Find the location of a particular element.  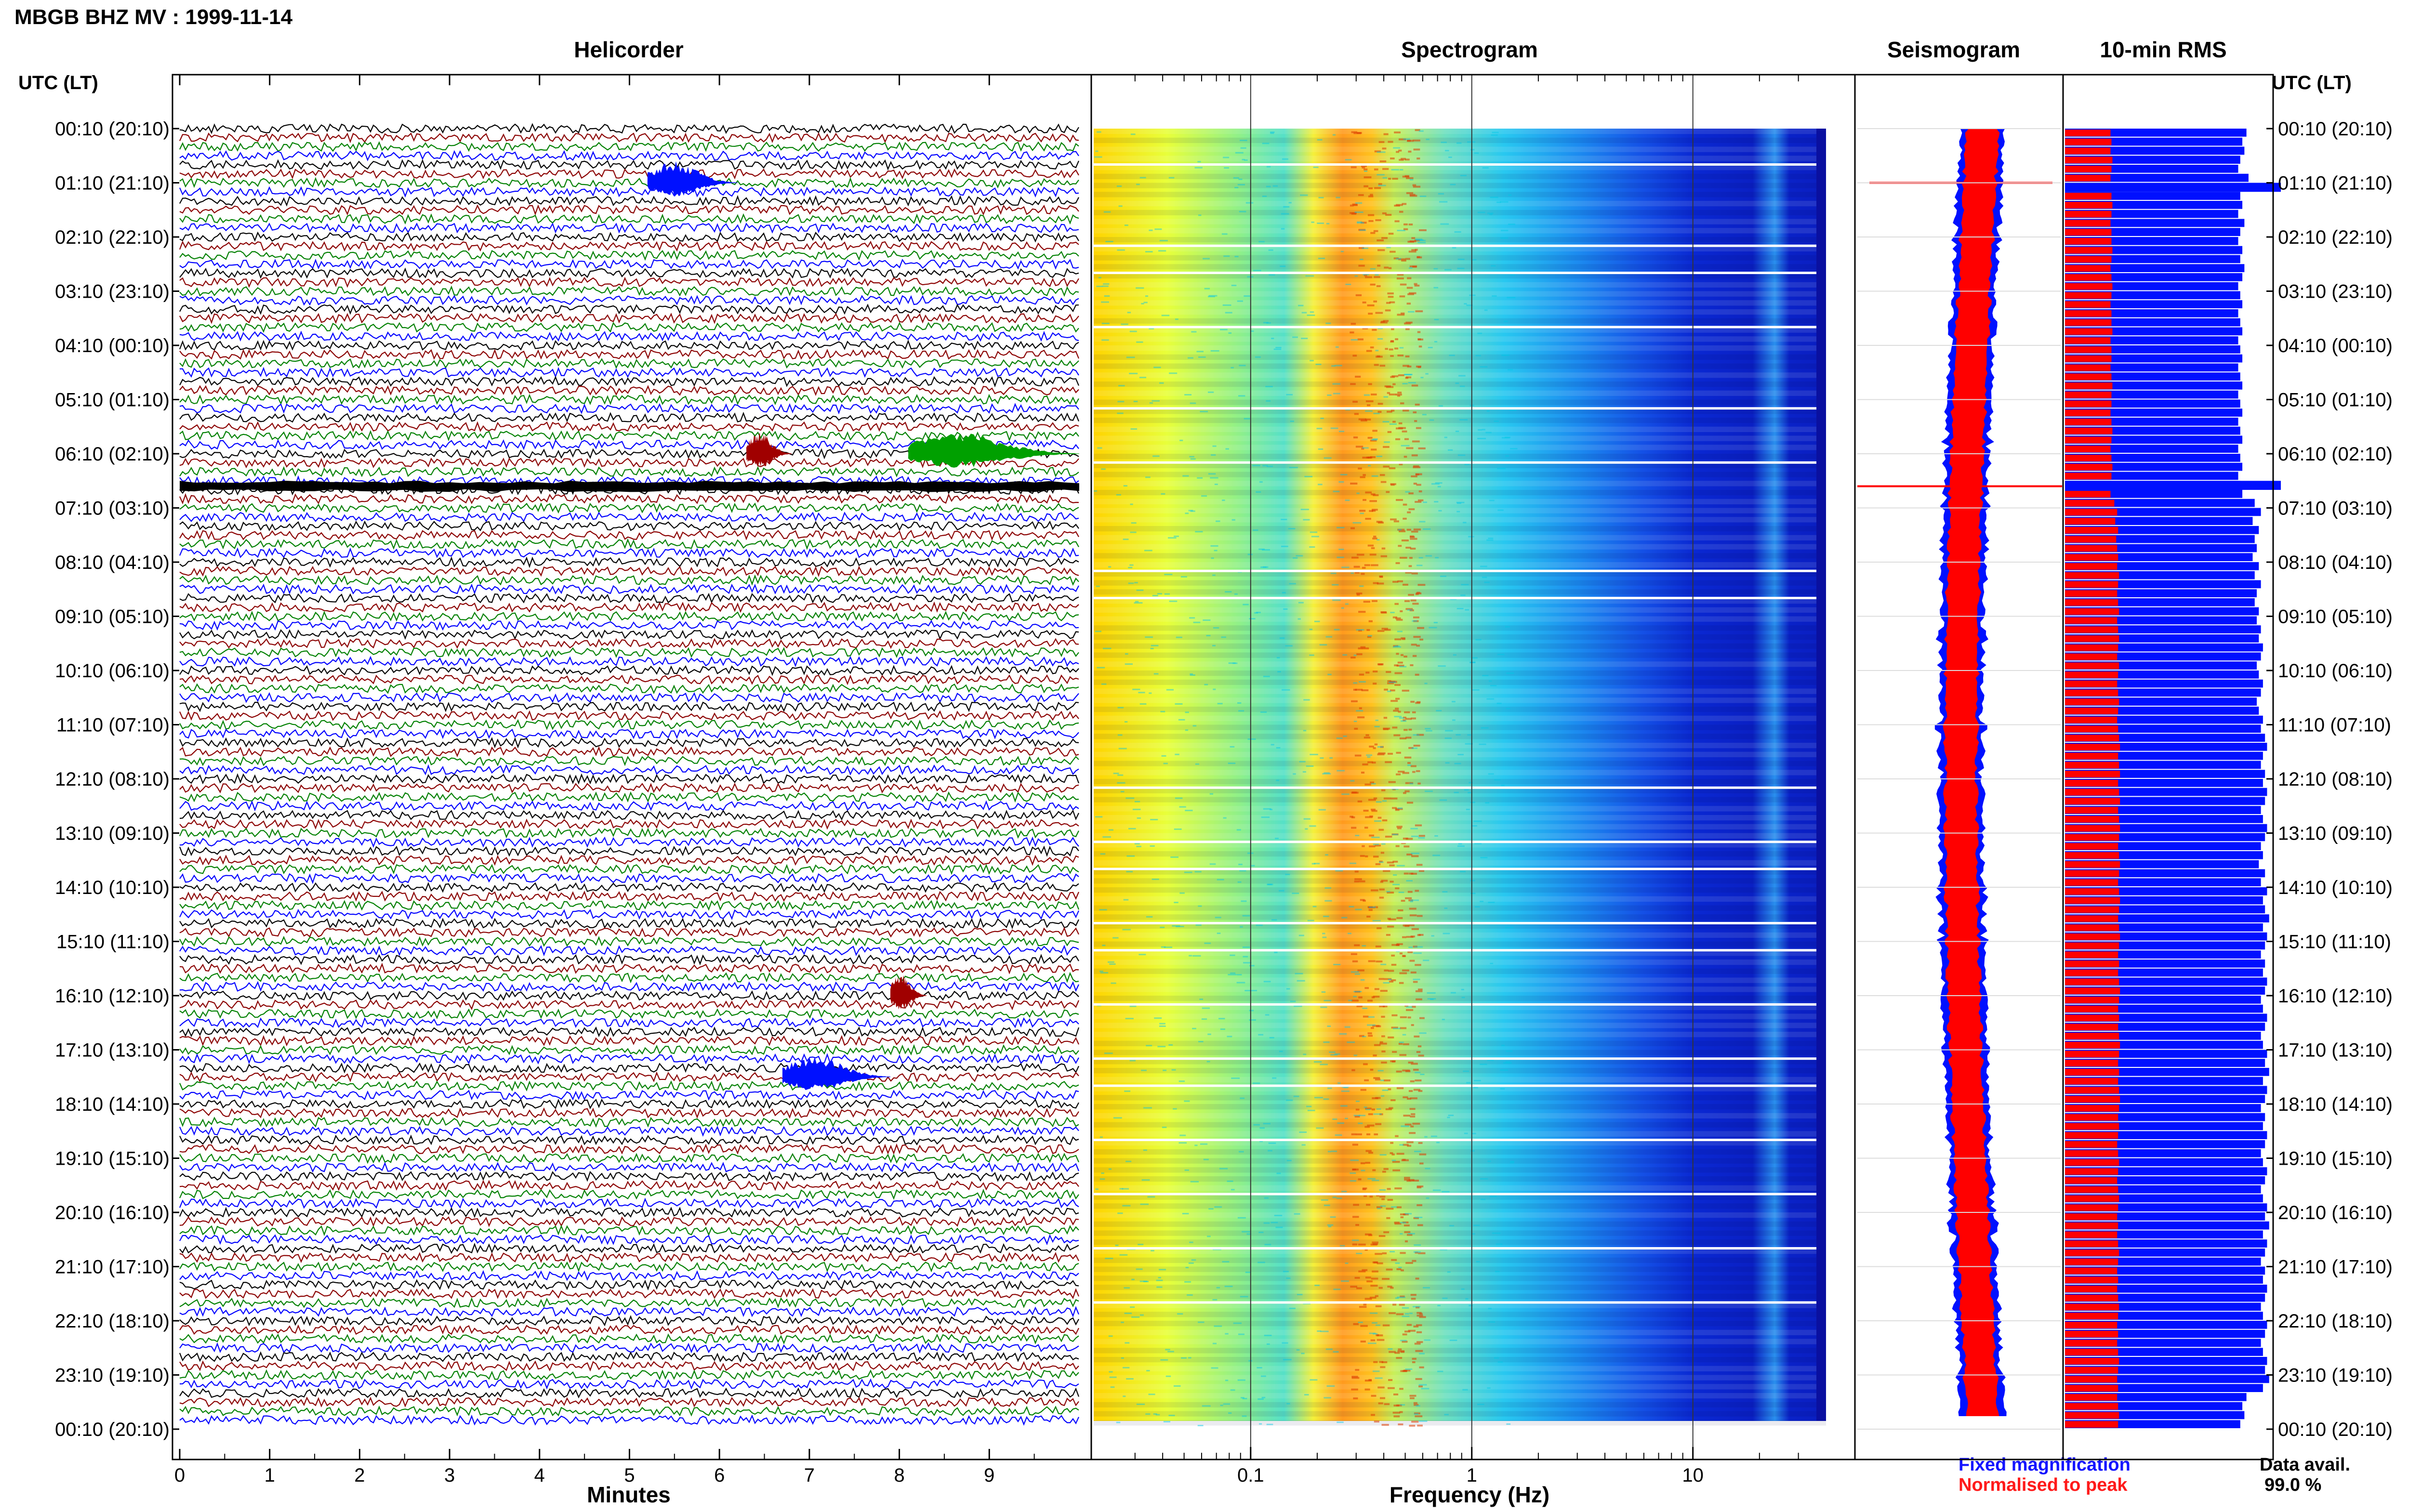

rms-spike is located at coordinates (2173, 187).